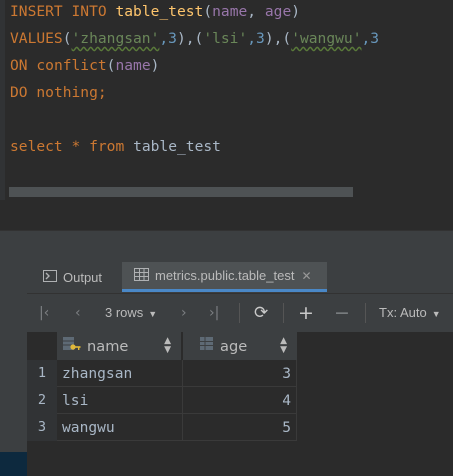  Describe the element at coordinates (71, 65) in the screenshot. I see `keyword-conflict: conflict` at that location.